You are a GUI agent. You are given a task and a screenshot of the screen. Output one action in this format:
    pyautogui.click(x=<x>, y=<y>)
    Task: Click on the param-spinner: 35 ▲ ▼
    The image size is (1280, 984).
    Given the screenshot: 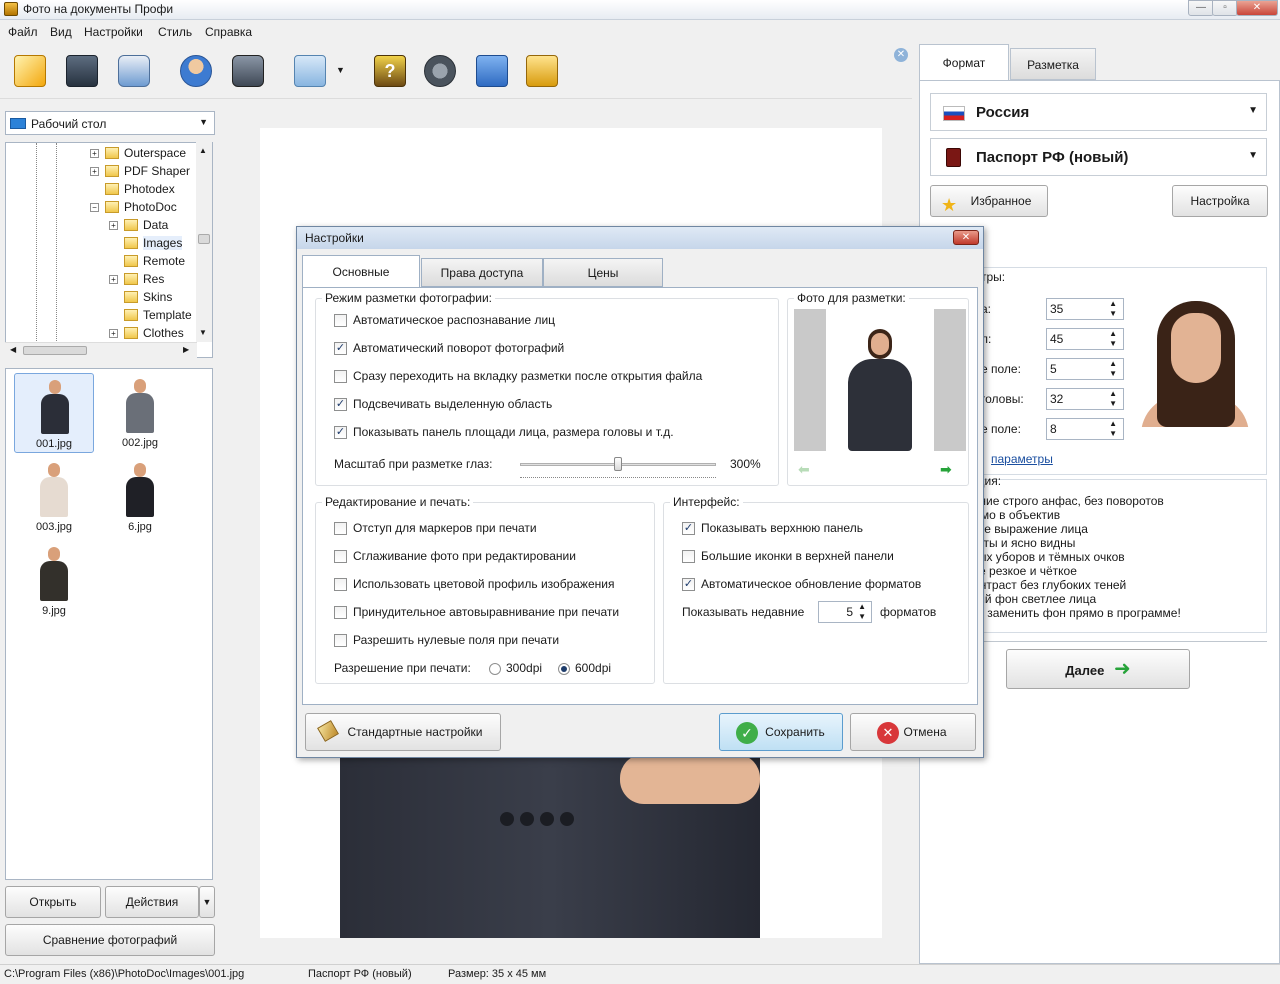 What is the action you would take?
    pyautogui.click(x=1085, y=309)
    